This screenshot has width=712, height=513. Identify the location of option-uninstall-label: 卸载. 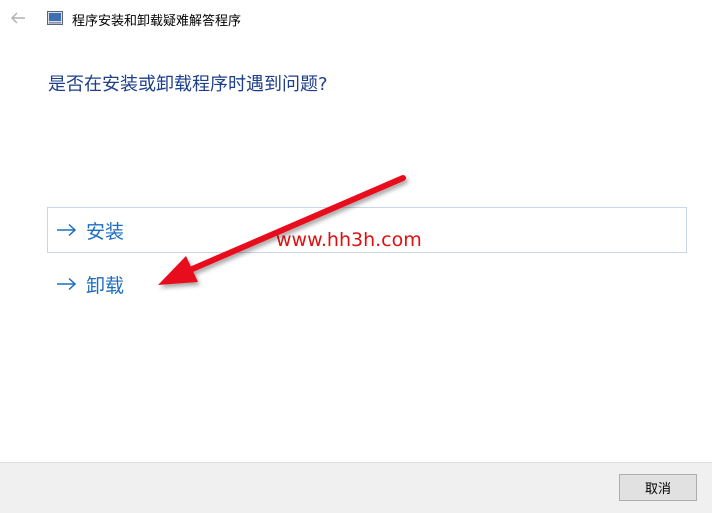
(105, 285).